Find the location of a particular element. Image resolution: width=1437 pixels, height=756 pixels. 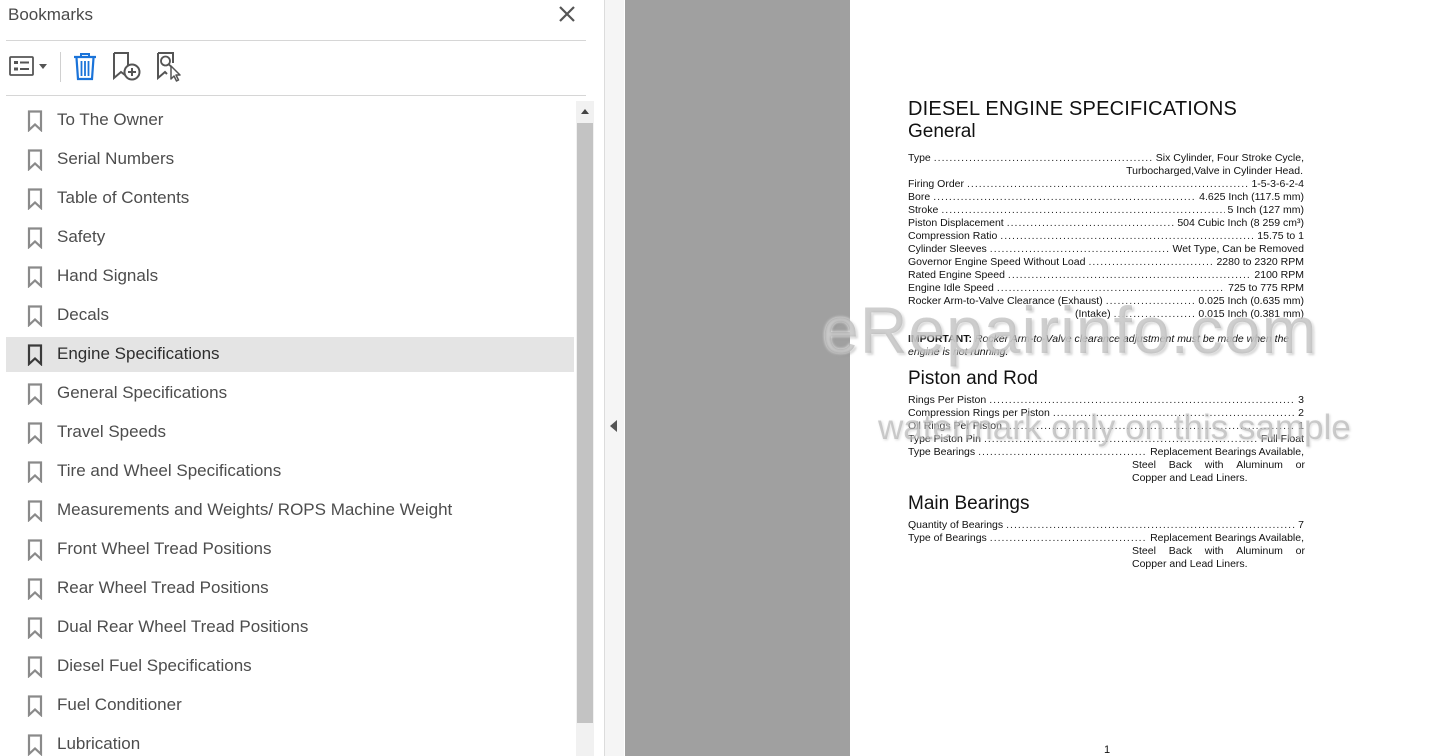

bookmark-item: Diesel Fuel Specifications is located at coordinates (290, 666).